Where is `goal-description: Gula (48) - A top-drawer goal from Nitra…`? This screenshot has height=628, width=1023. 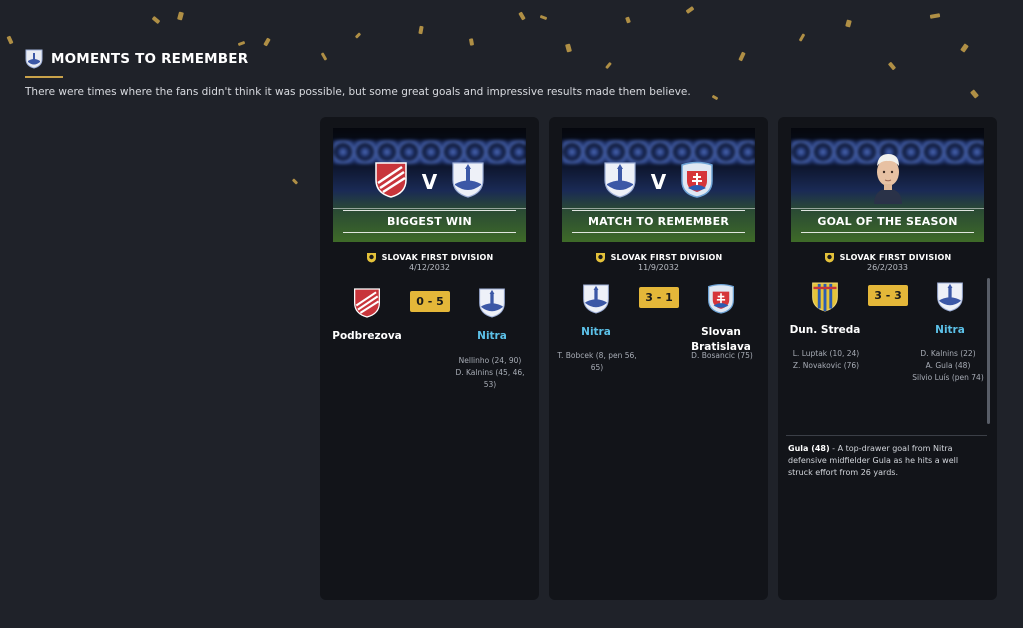 goal-description: Gula (48) - A top-drawer goal from Nitra… is located at coordinates (885, 461).